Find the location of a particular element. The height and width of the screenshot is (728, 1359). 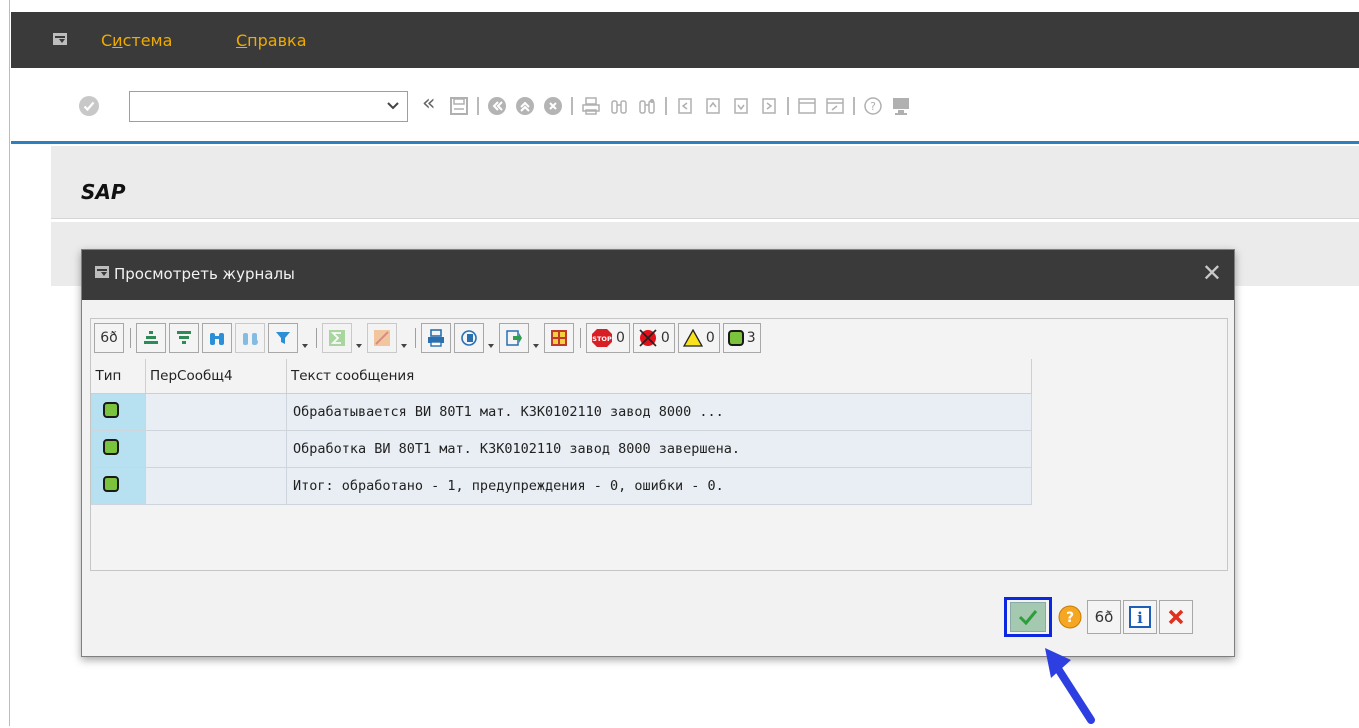

find-next-icon is located at coordinates (647, 106).